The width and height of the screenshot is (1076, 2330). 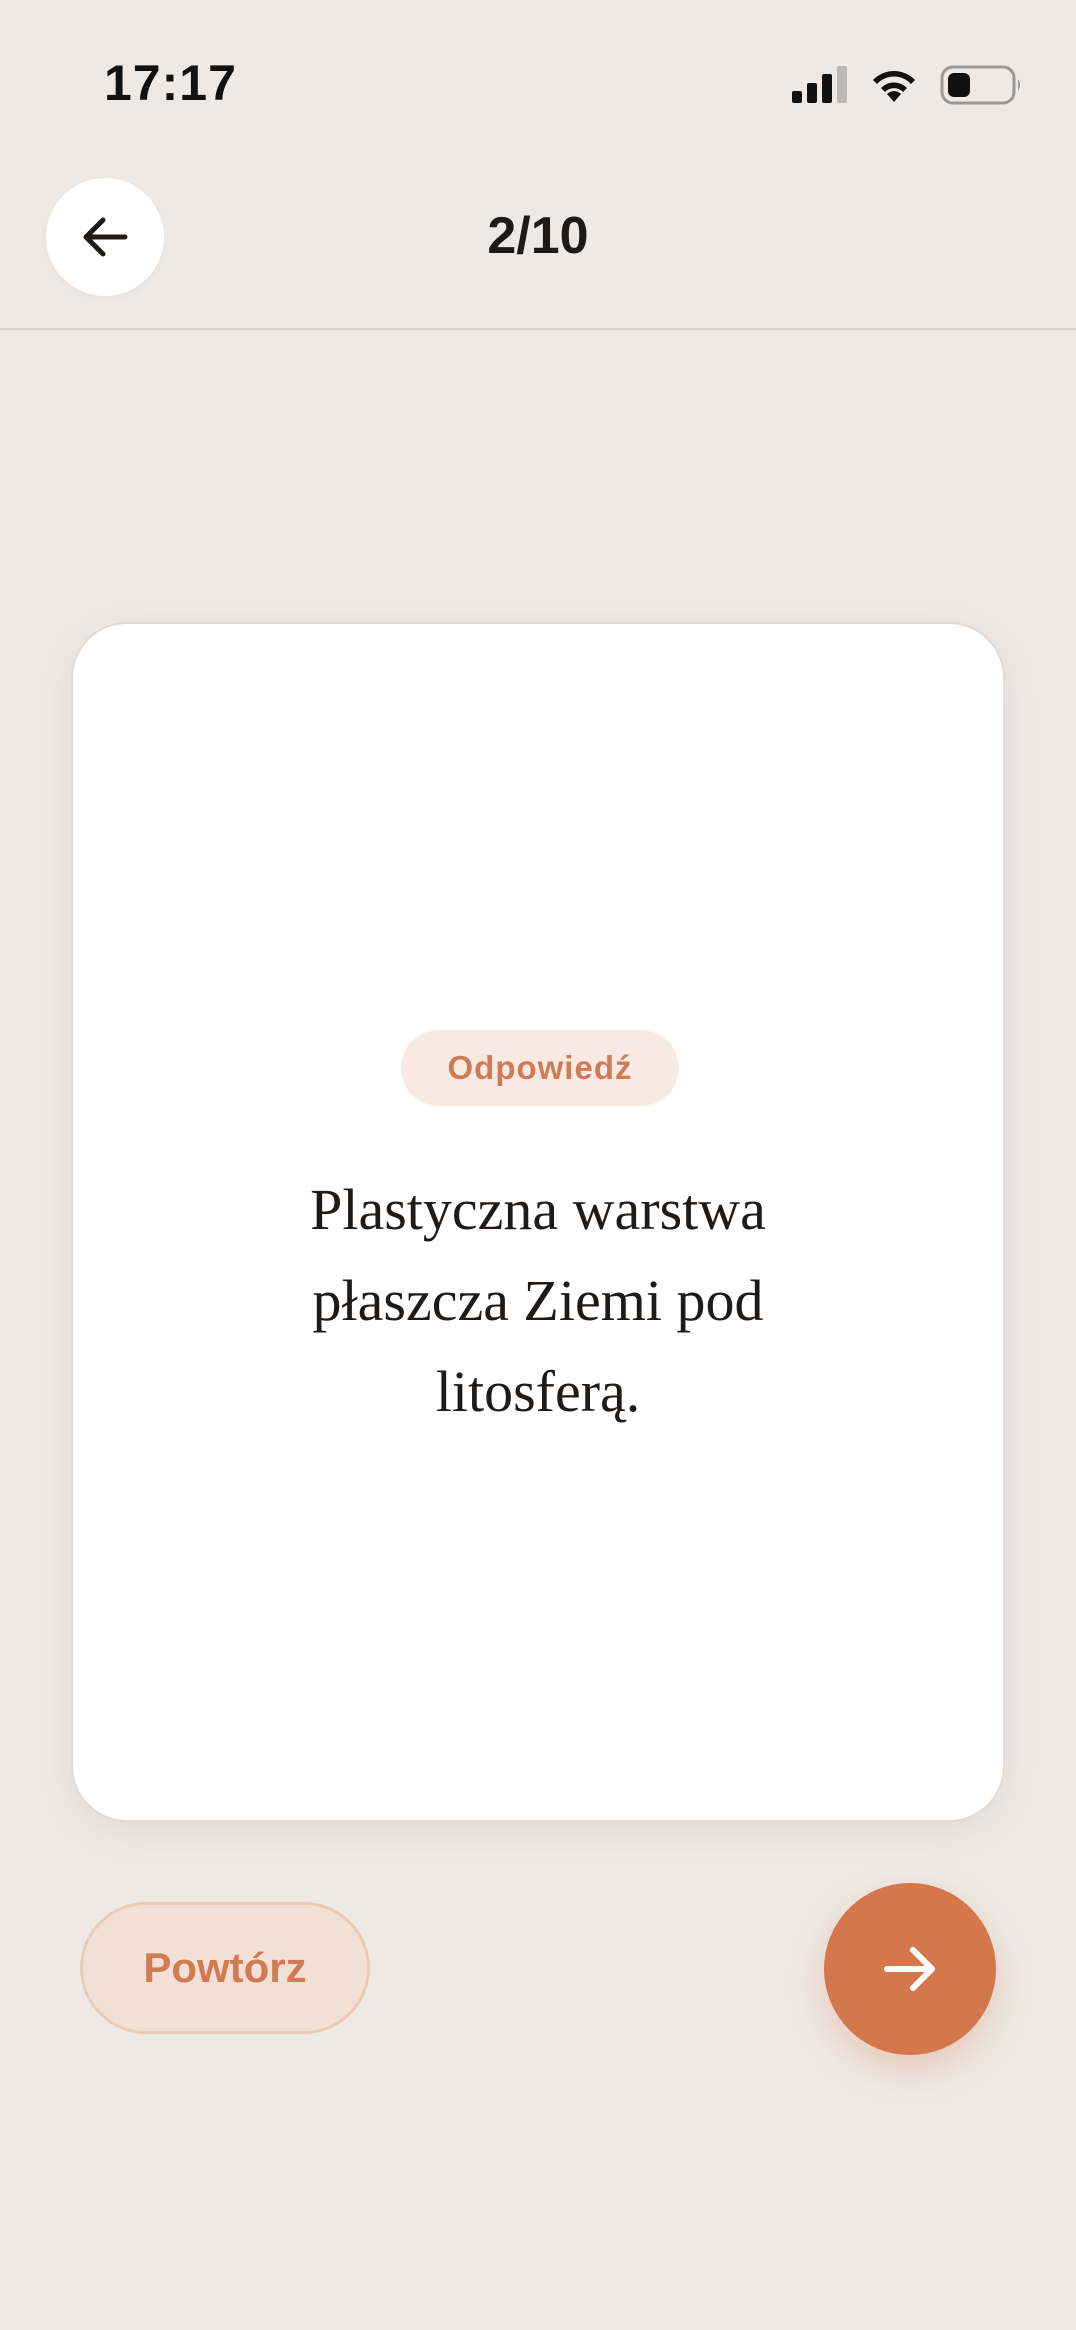 I want to click on answer-badge: Odpowiedź, so click(x=540, y=1068).